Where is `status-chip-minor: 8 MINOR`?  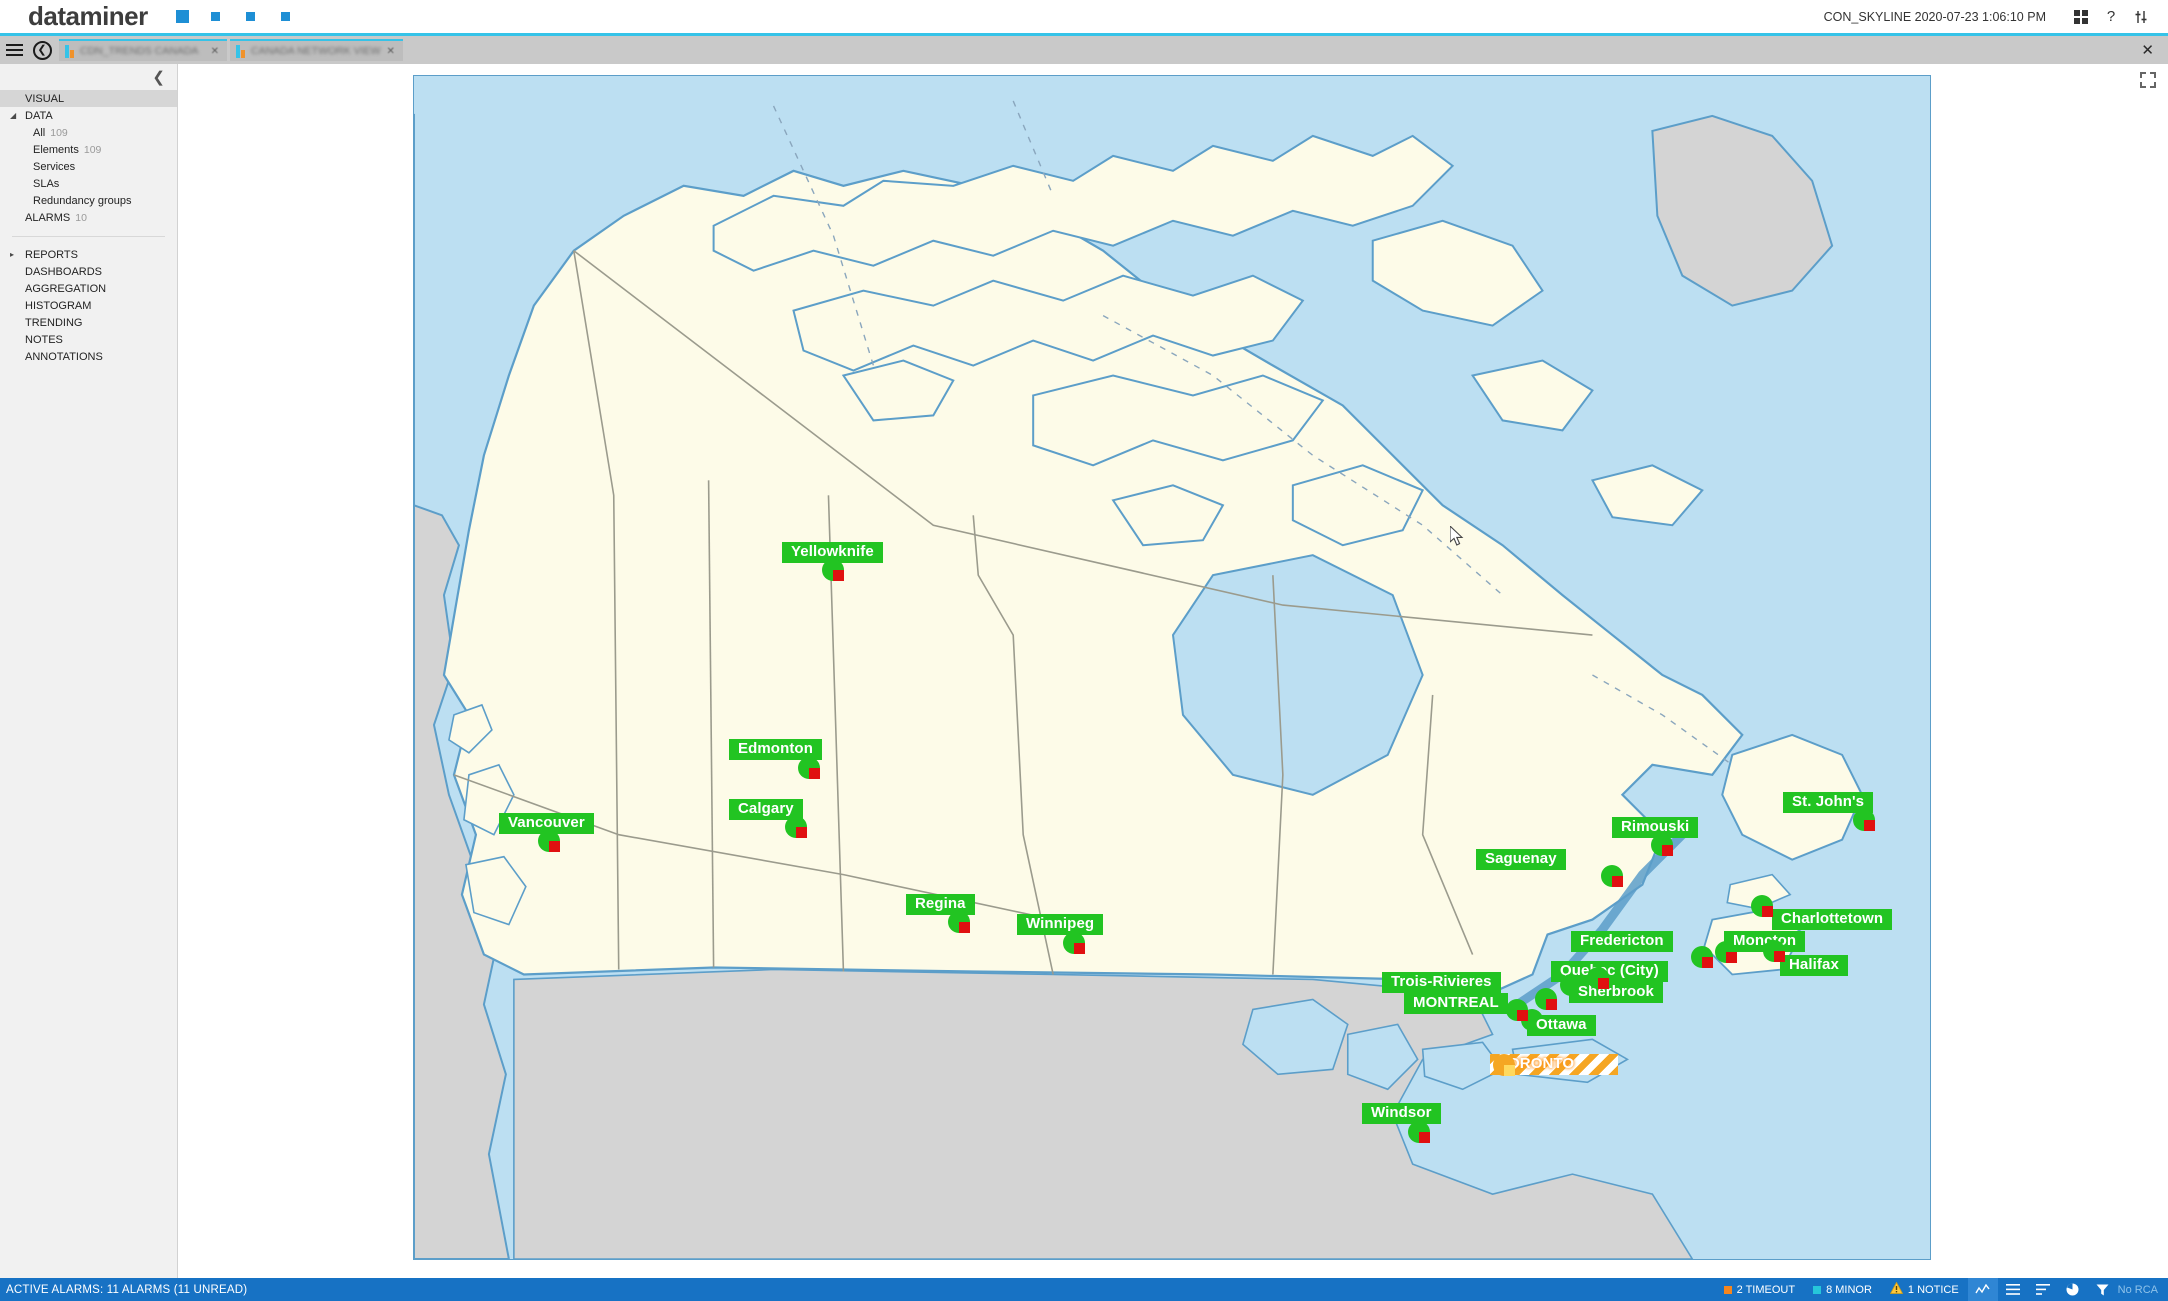 status-chip-minor: 8 MINOR is located at coordinates (1842, 1290).